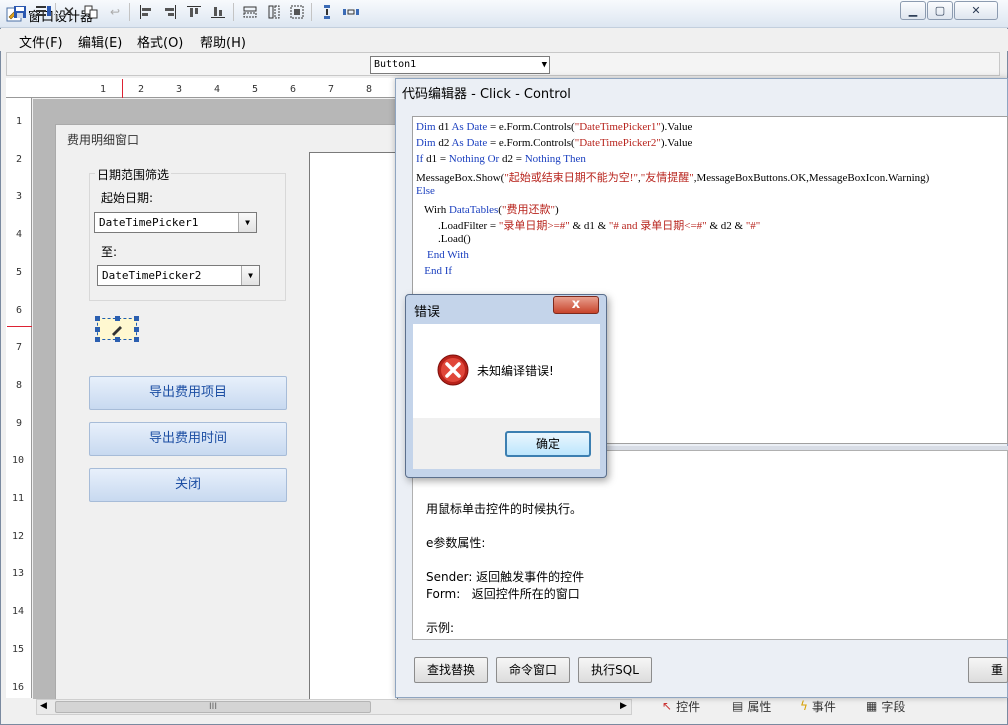 The height and width of the screenshot is (725, 1008). I want to click on selected-control, so click(117, 329).